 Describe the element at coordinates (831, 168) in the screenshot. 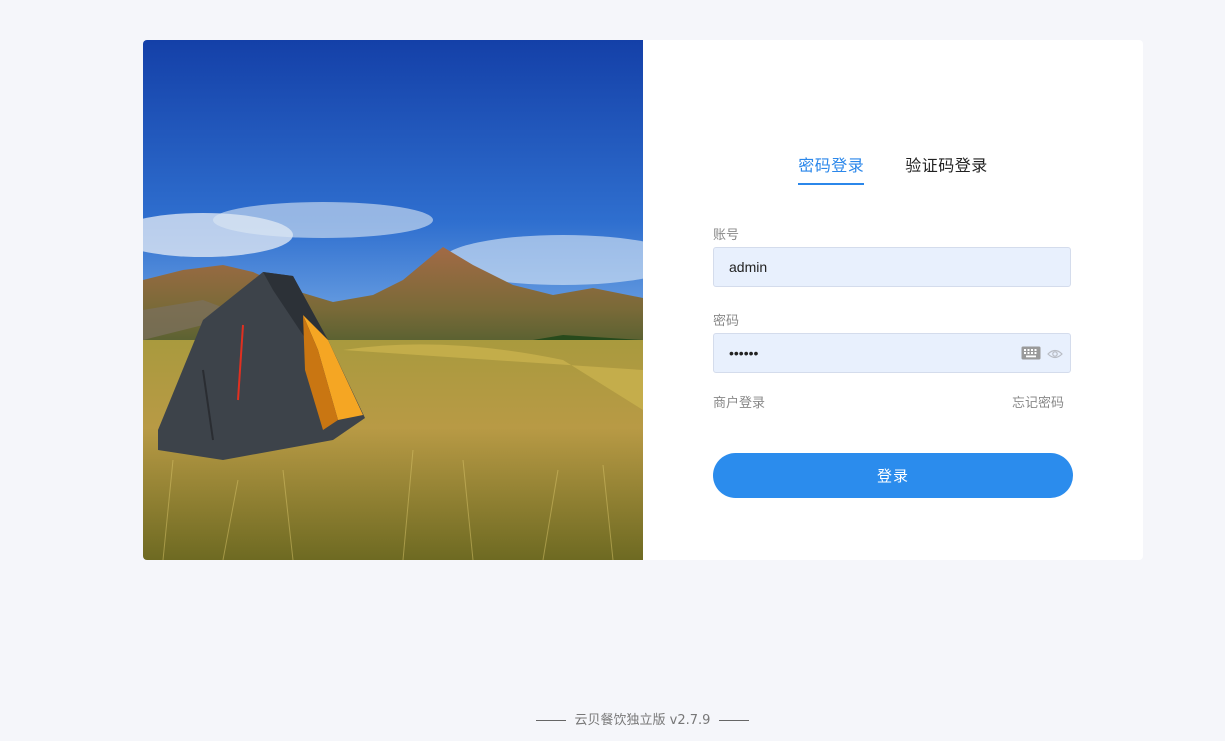

I see `tab-password-login: 密码登录` at that location.